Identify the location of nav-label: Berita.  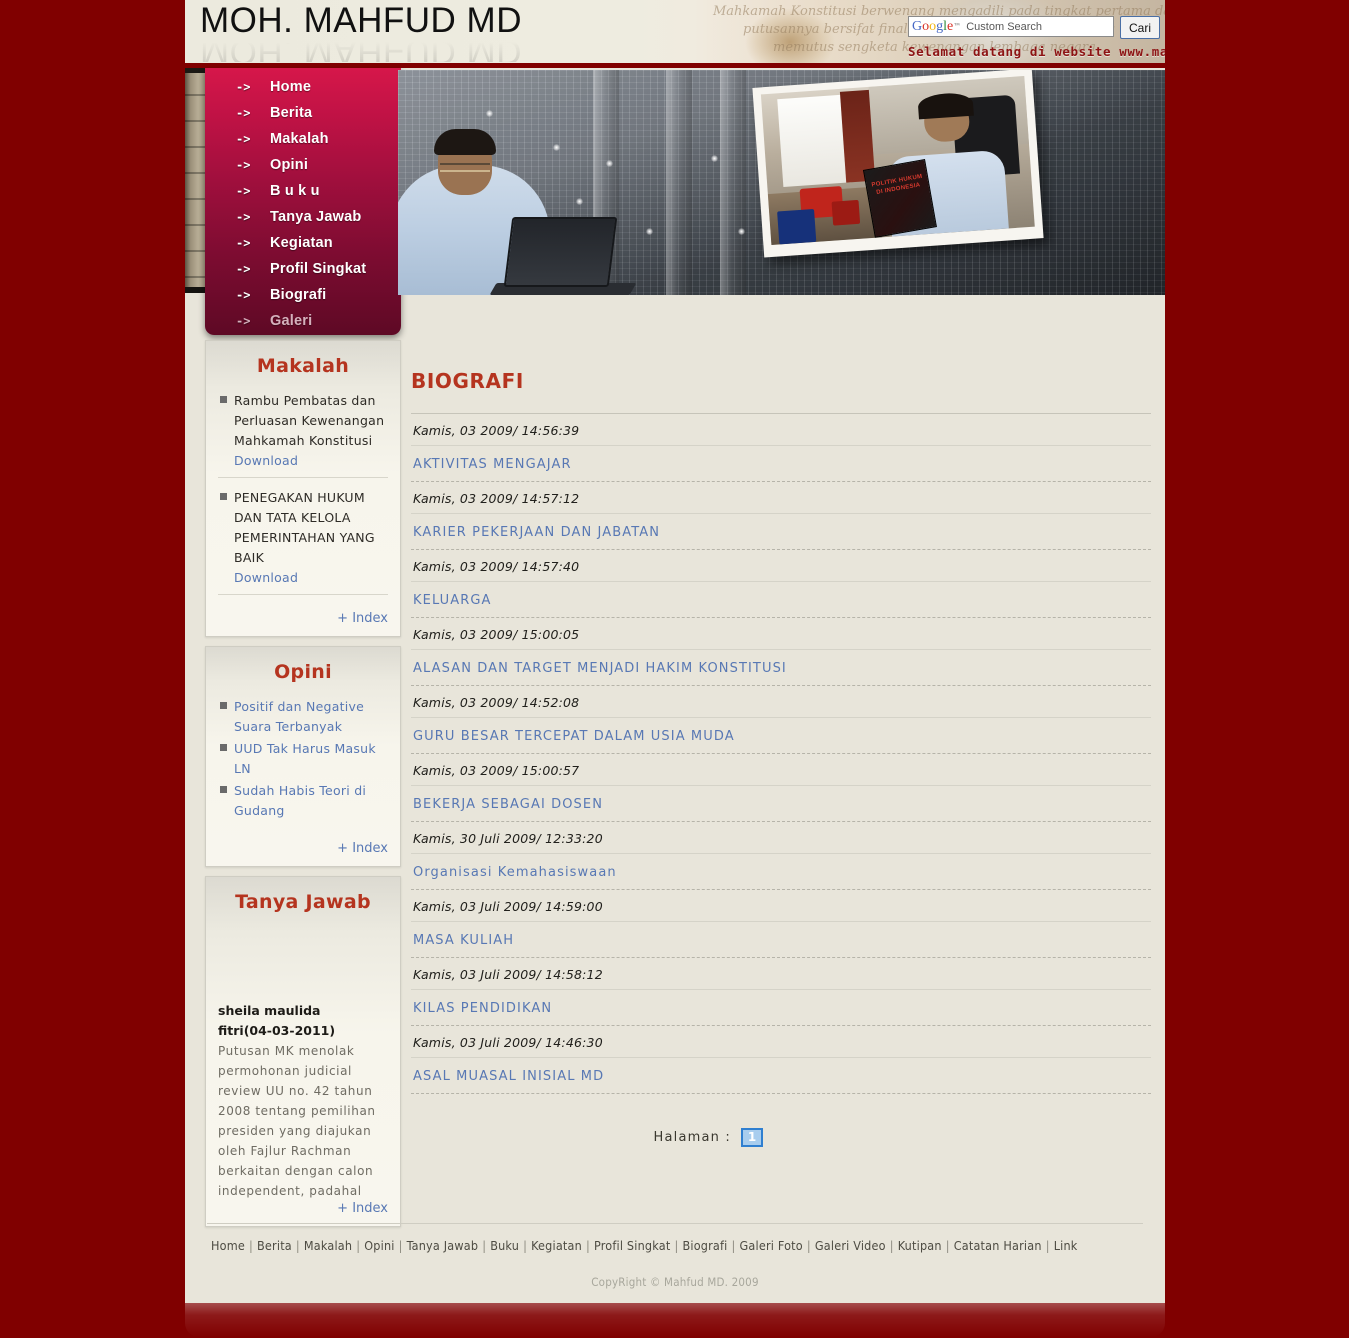
(291, 113).